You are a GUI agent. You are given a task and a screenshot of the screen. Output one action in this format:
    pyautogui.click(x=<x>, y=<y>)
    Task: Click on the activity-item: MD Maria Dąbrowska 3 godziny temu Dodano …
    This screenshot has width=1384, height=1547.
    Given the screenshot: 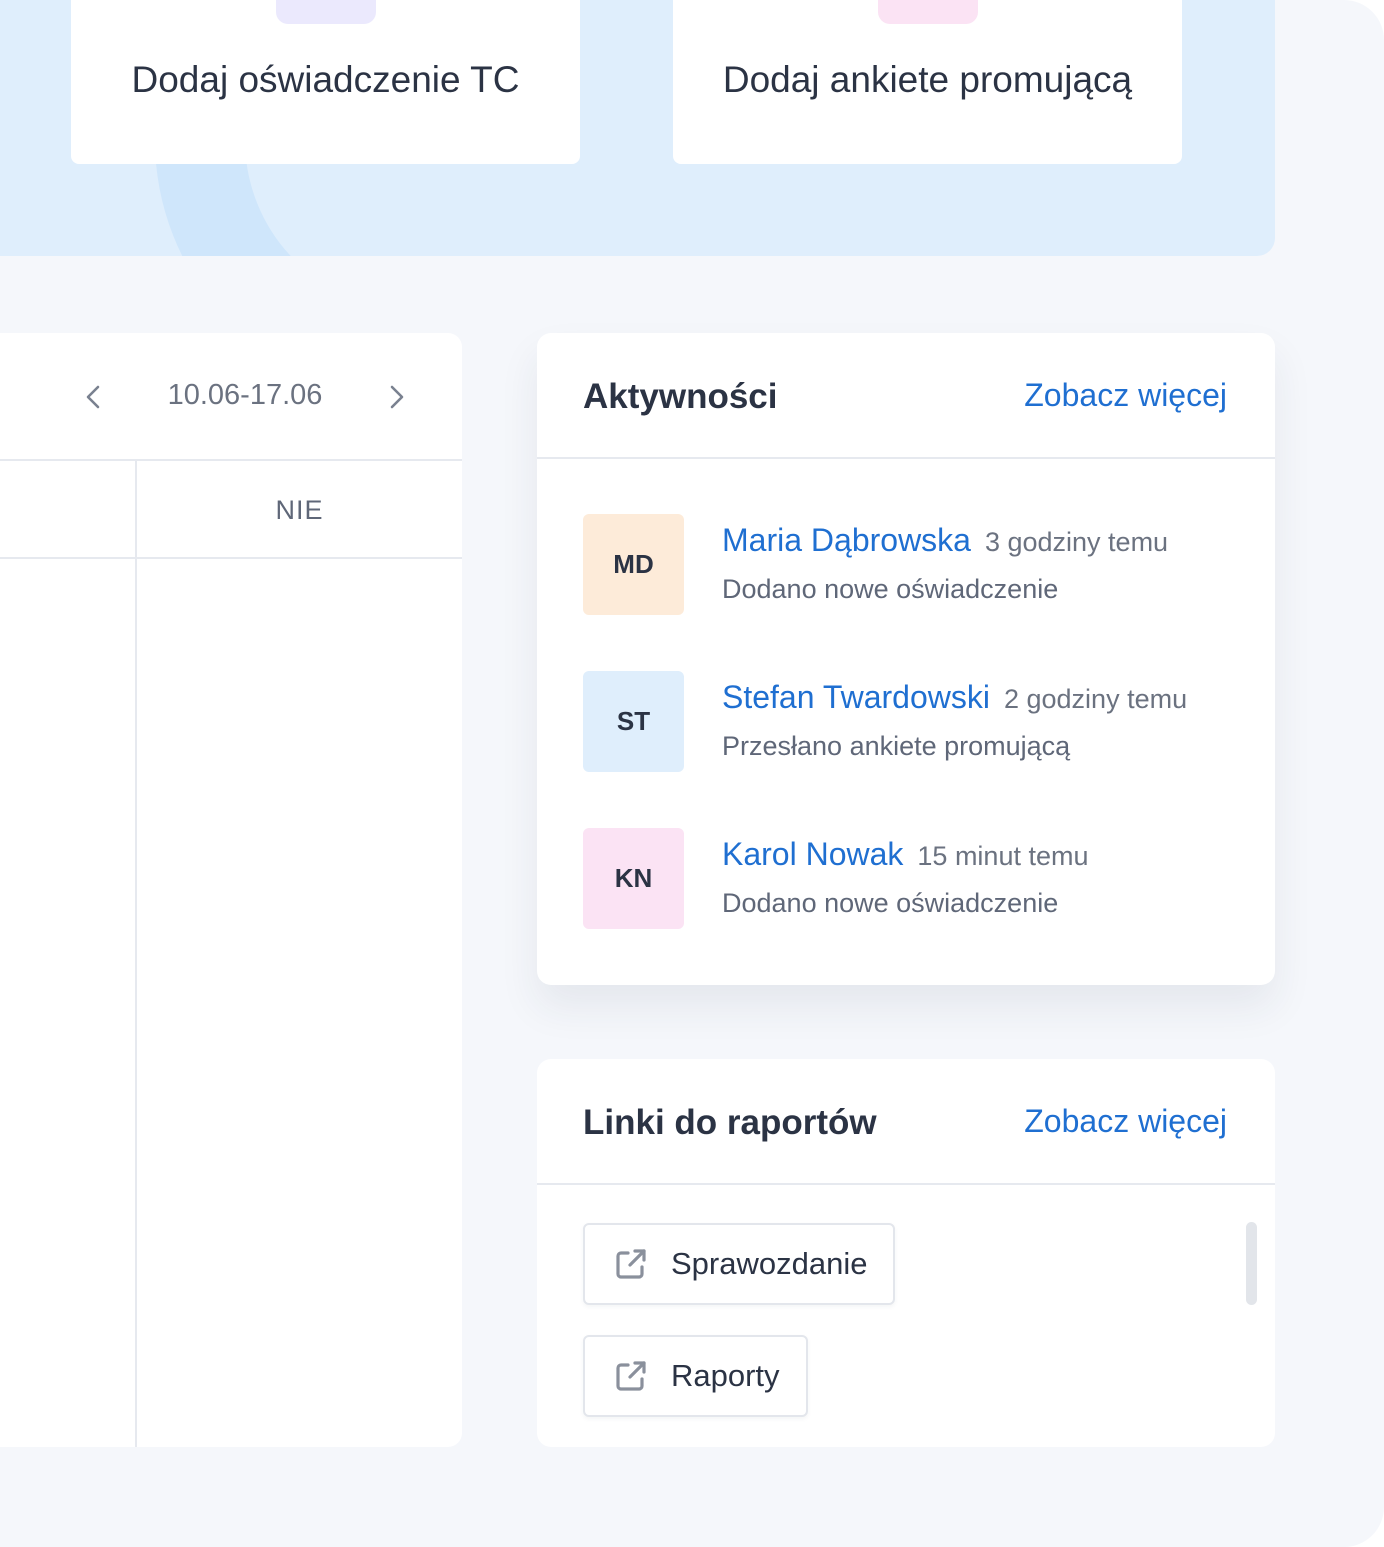 What is the action you would take?
    pyautogui.click(x=913, y=565)
    